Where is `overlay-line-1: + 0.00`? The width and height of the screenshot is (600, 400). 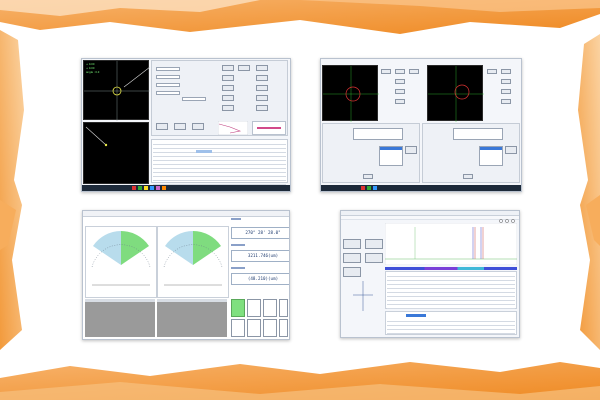 overlay-line-1: + 0.00 is located at coordinates (90, 64).